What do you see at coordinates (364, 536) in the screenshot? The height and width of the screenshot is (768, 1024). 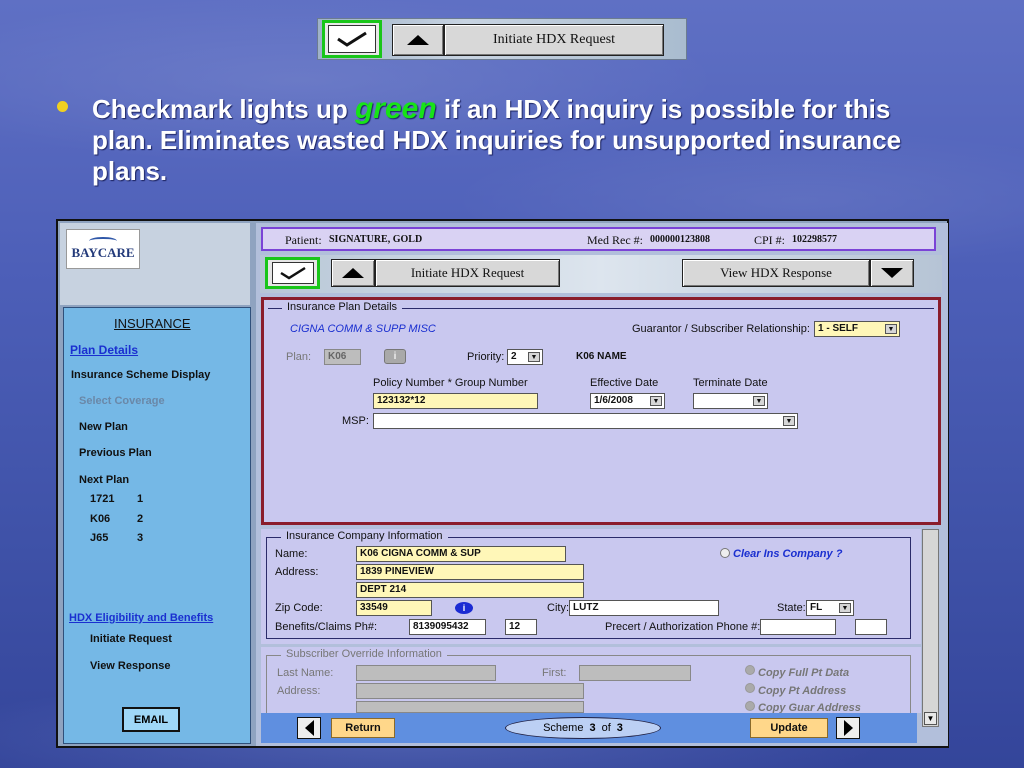 I see `company-legend: Insurance Company Information` at bounding box center [364, 536].